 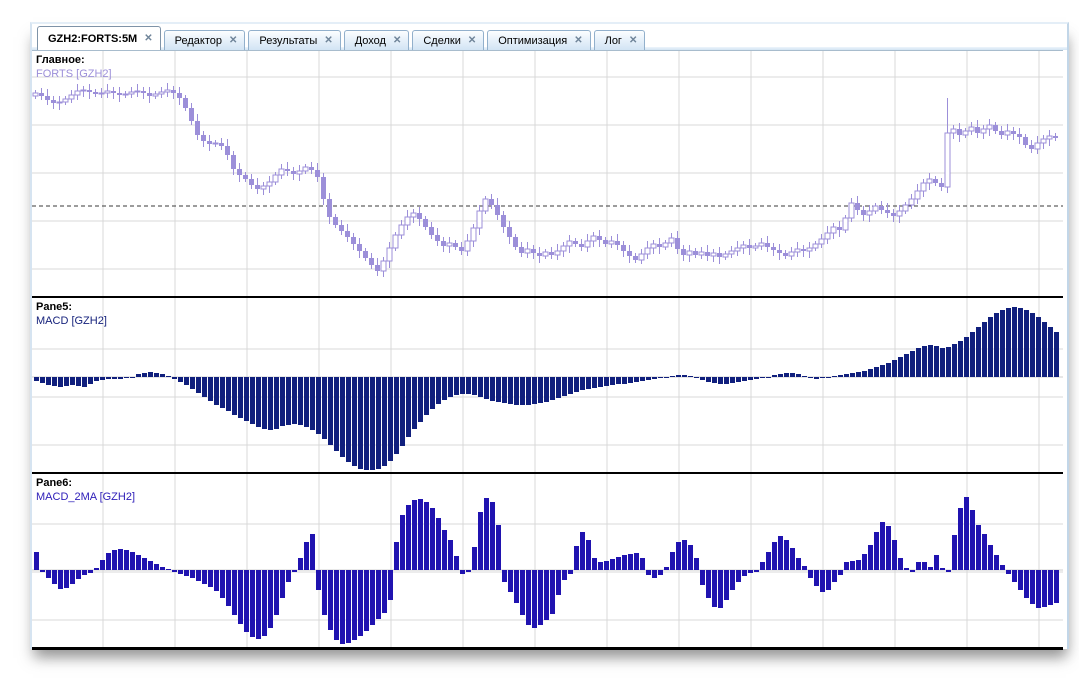 I want to click on tab-income: Доход ✕, so click(x=376, y=40).